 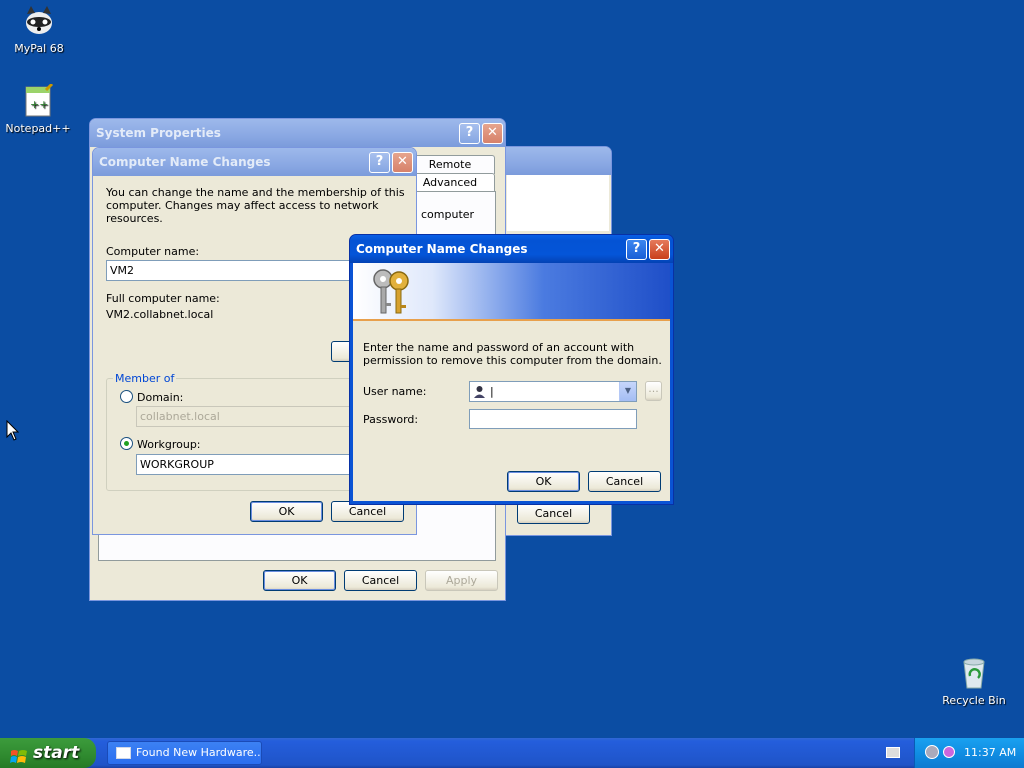 I want to click on notepadpp-icon: ++, so click(x=38, y=100).